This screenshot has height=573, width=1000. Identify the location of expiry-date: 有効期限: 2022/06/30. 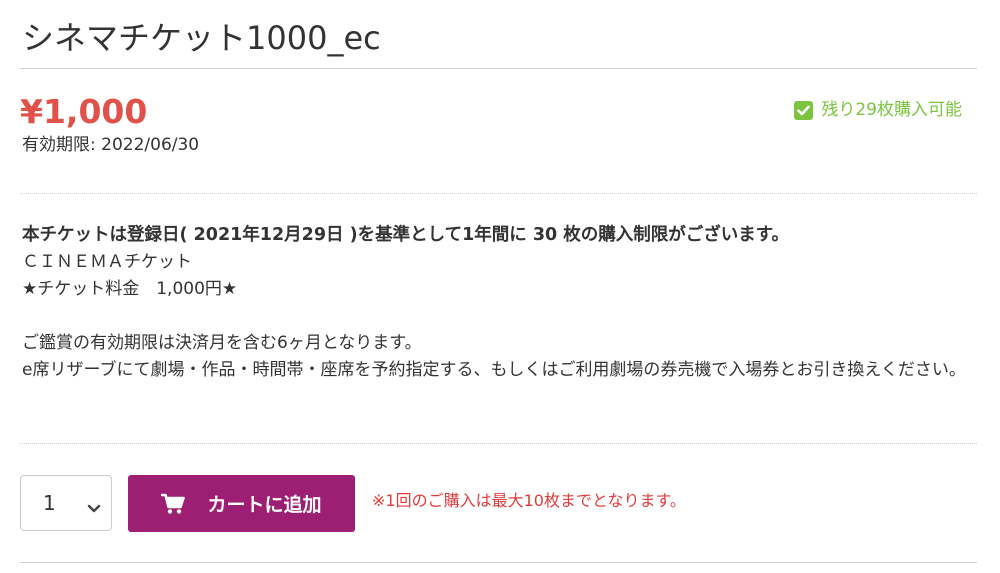
(111, 145).